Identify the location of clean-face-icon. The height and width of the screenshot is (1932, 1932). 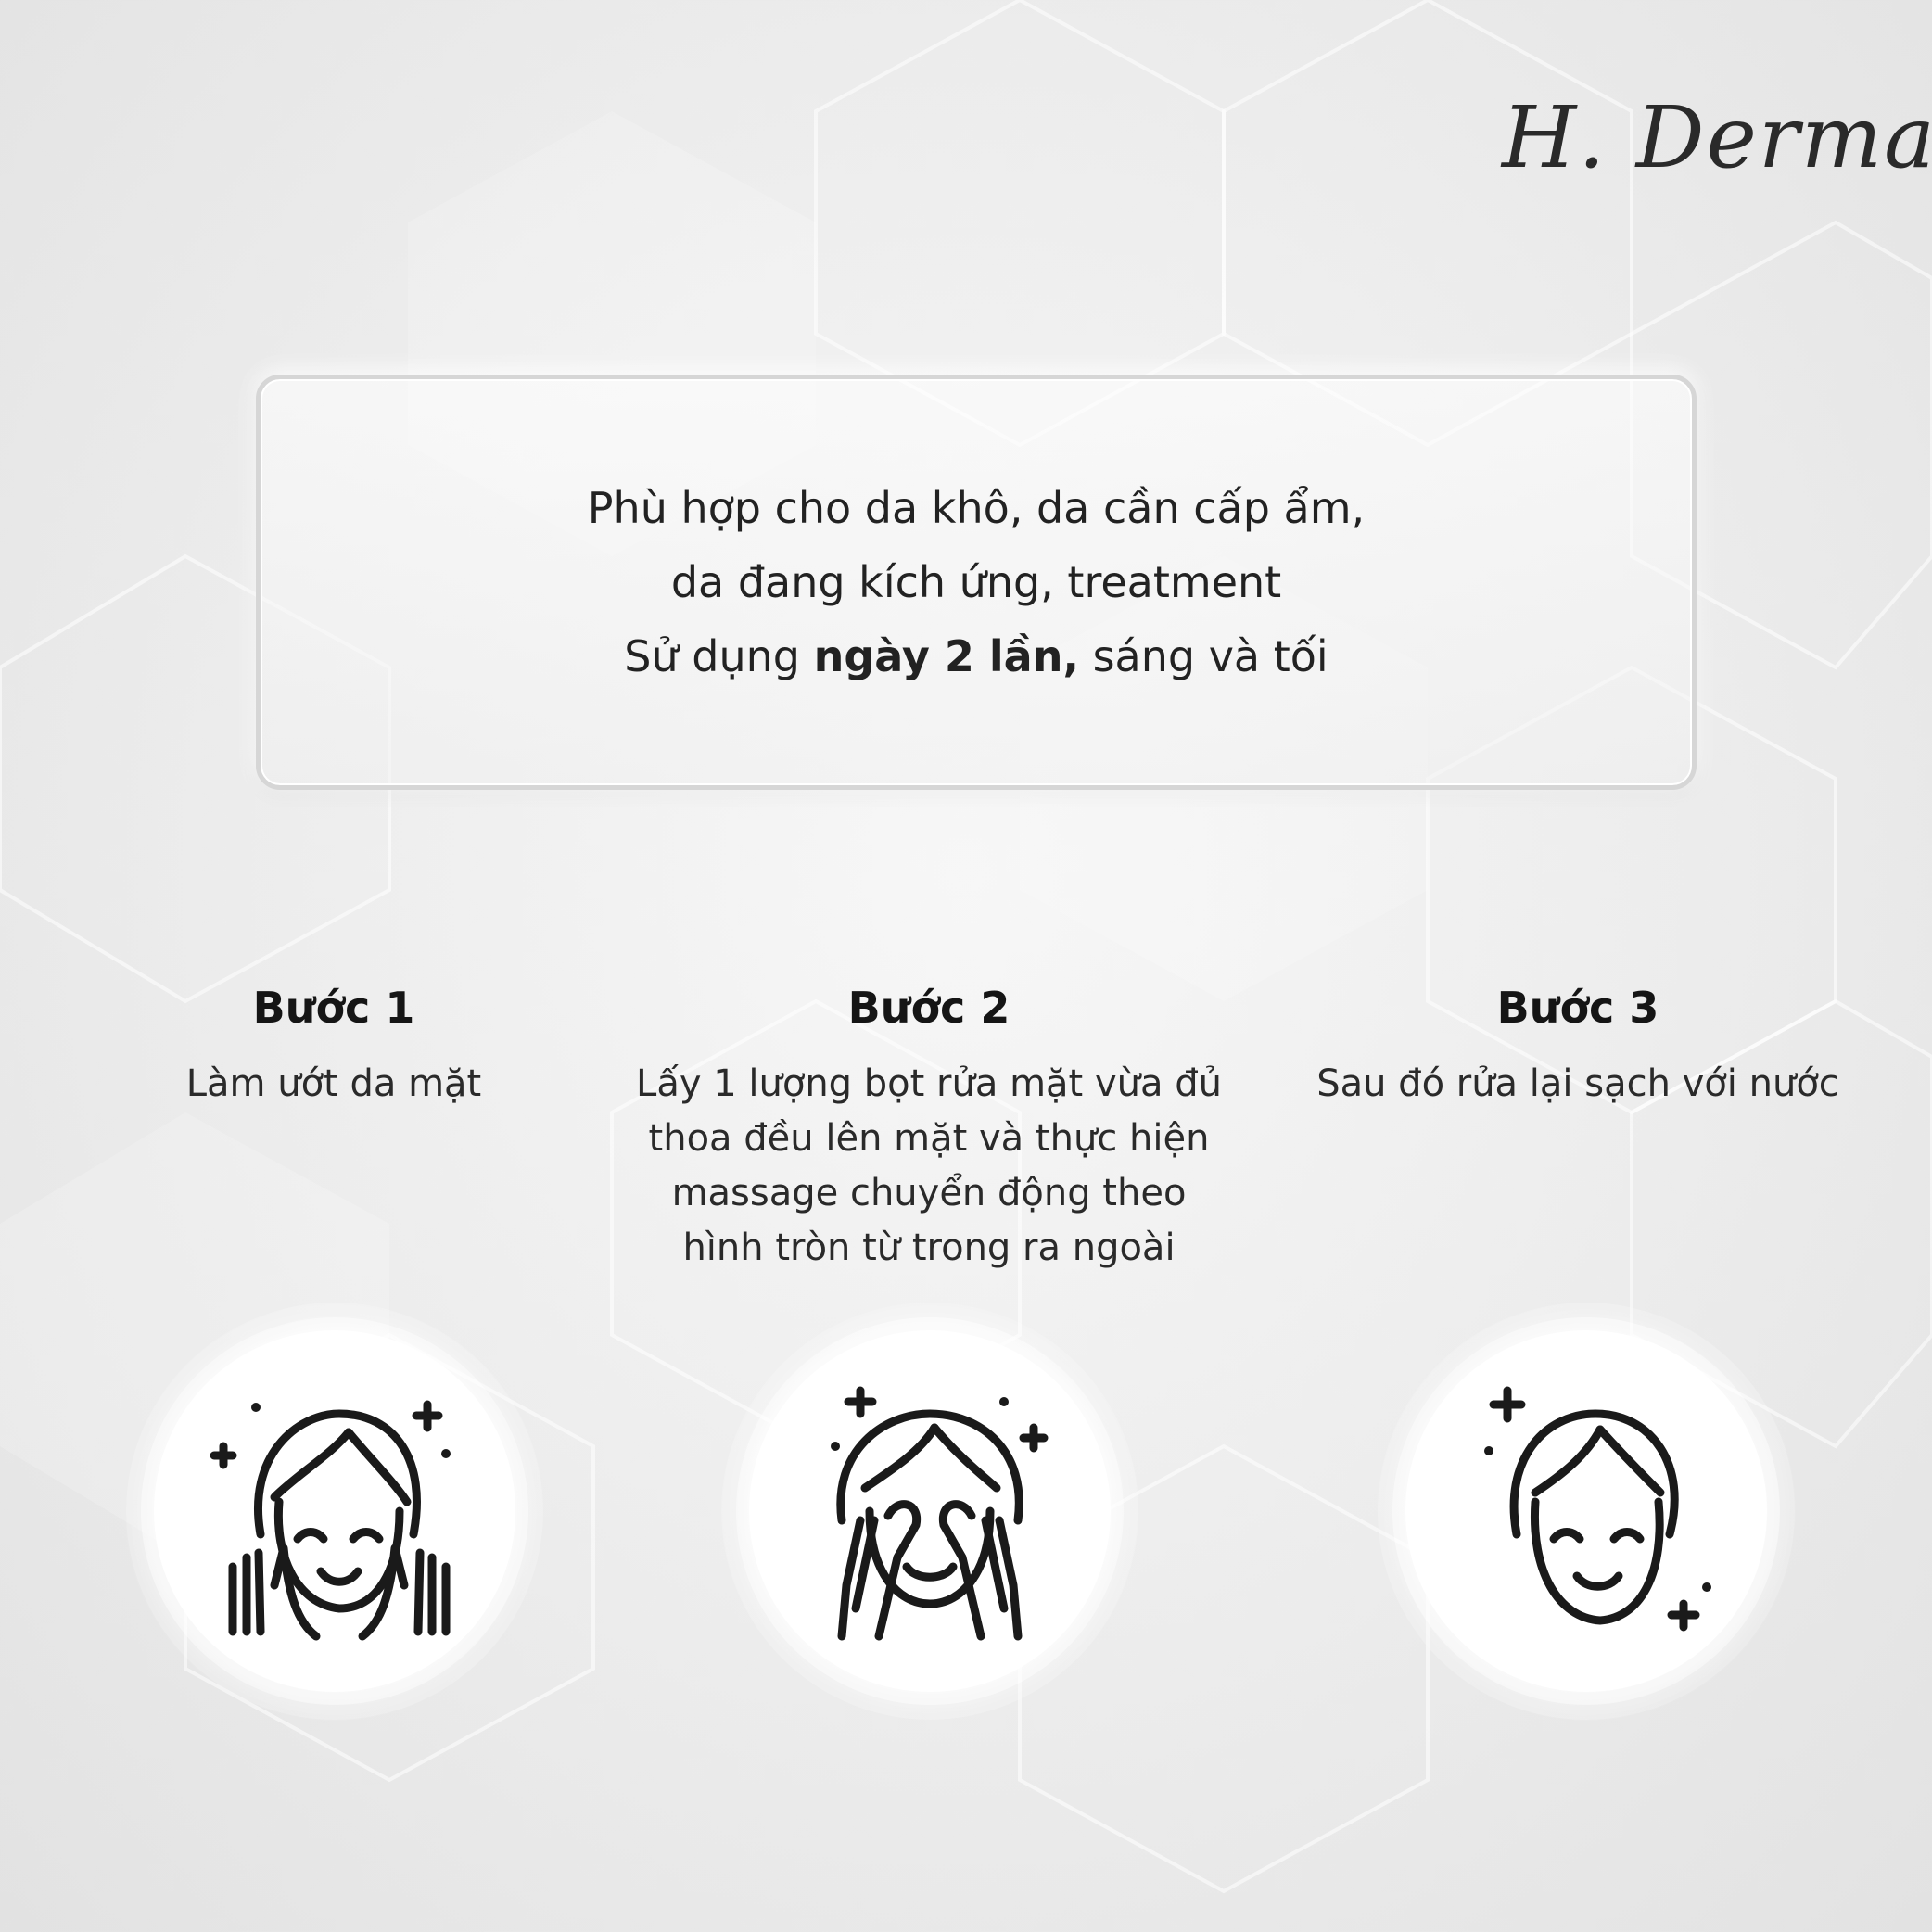
(1597, 1509).